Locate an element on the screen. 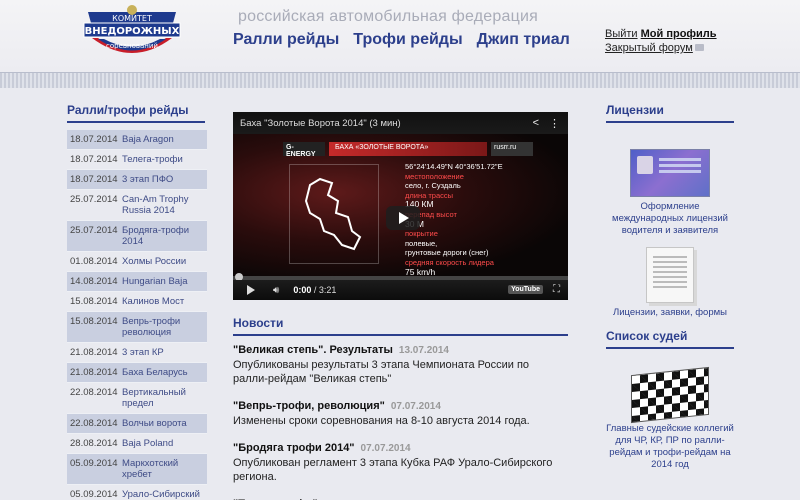 This screenshot has width=800, height=500. news-headline: "Великая степь". Результаты is located at coordinates (313, 350).